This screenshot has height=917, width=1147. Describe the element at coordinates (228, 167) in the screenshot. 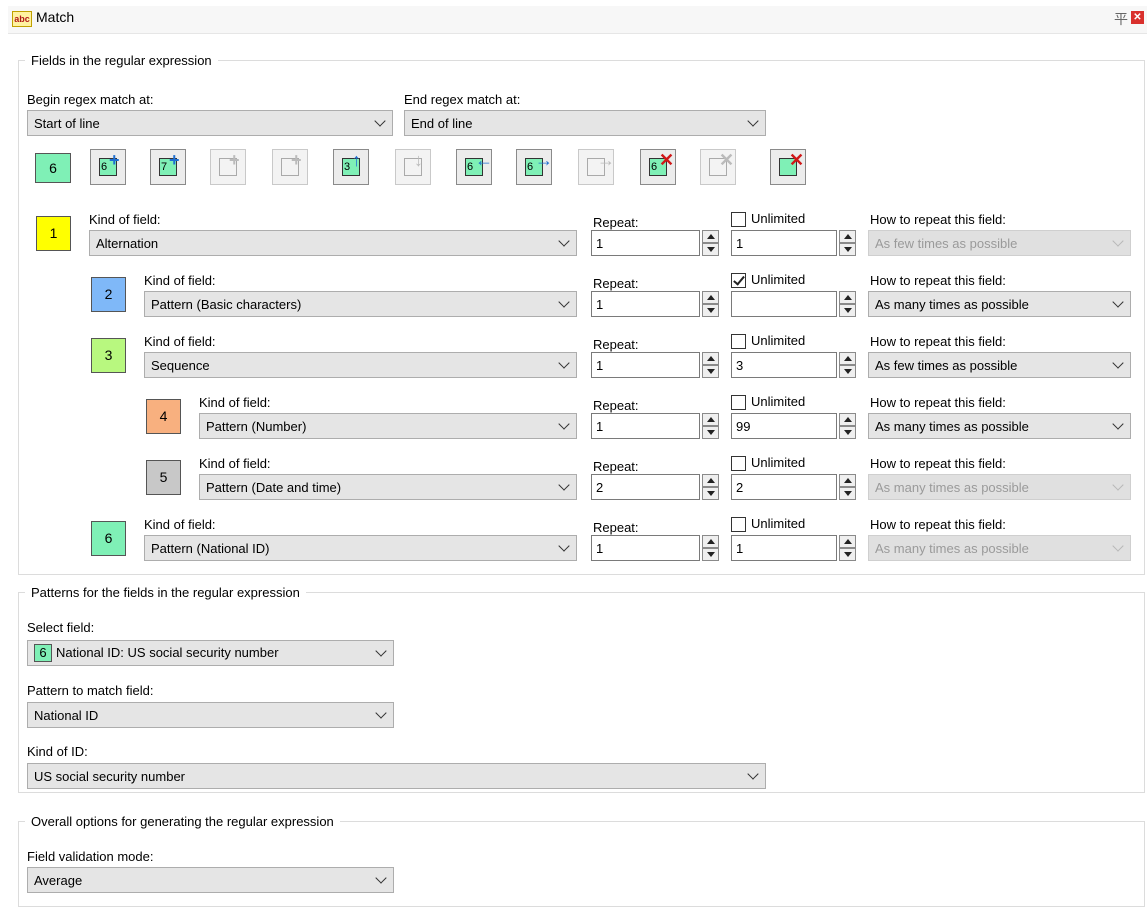

I see `add-child-button: +` at that location.